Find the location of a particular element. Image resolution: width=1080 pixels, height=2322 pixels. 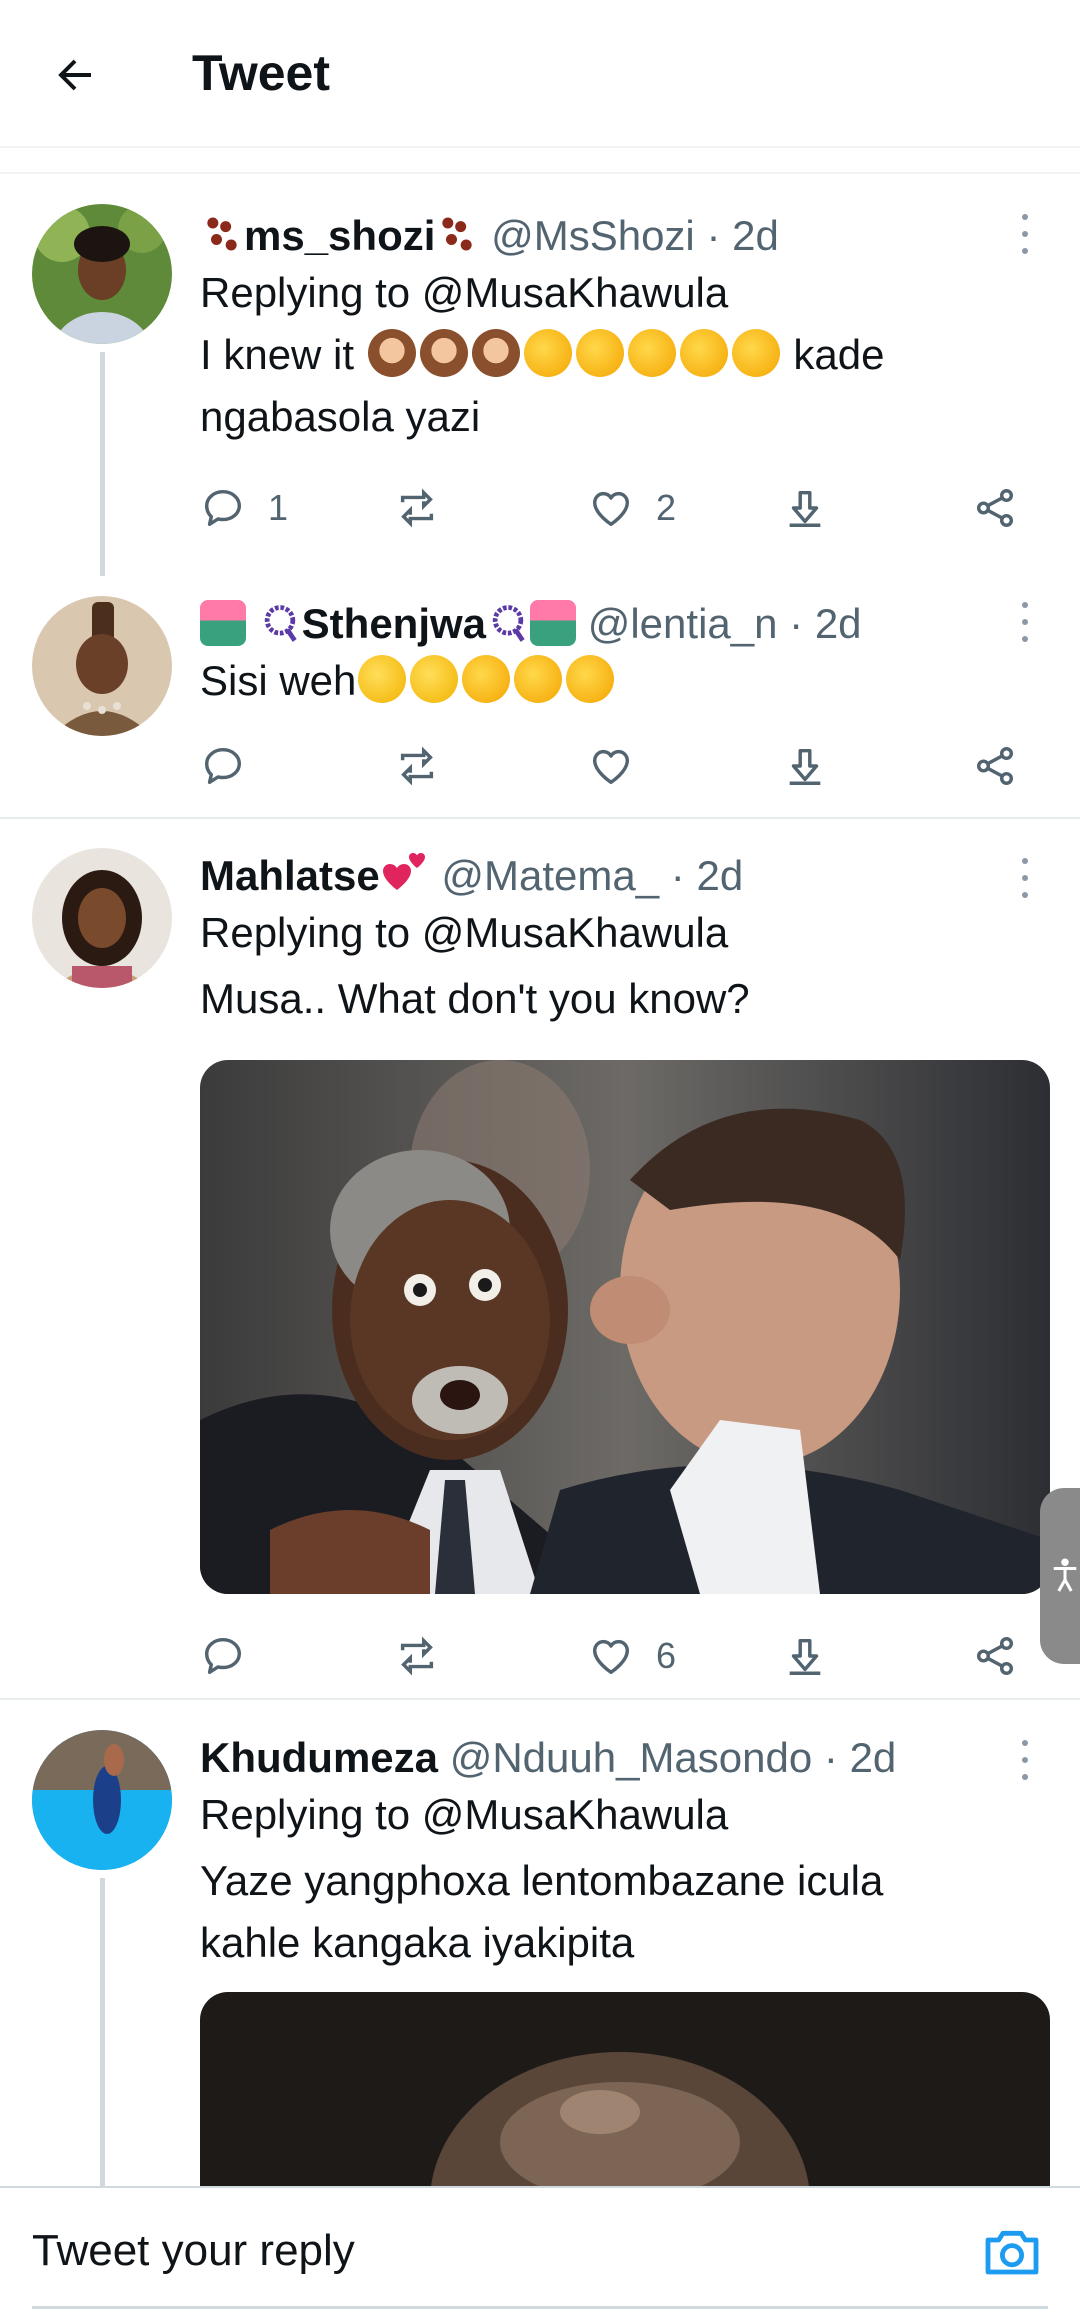

display-name: Khudumeza is located at coordinates (319, 1757).